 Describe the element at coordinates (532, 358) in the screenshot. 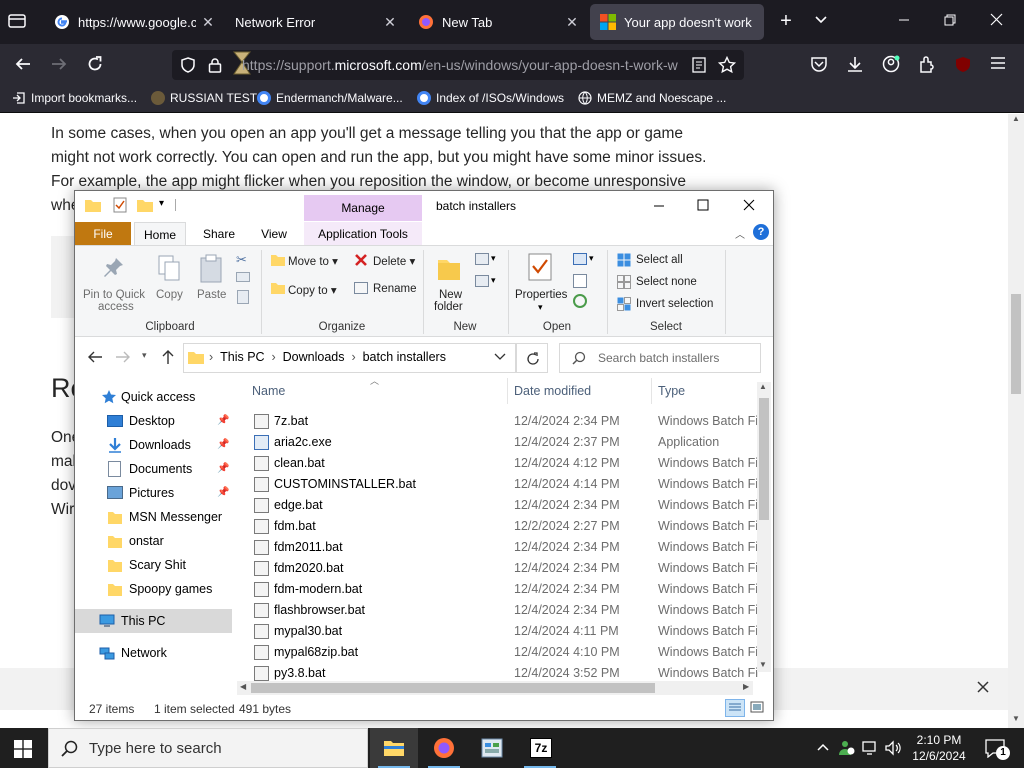

I see `refresh-button` at that location.